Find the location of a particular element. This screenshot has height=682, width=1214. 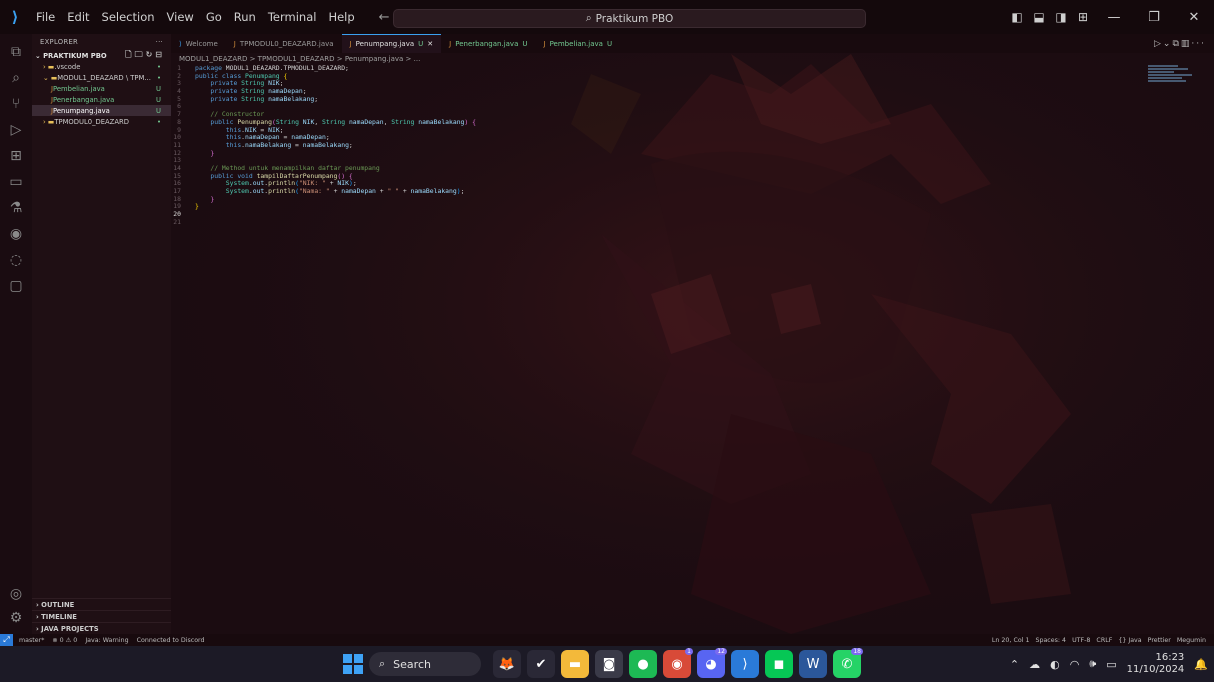

close-tab-icon: ✕ is located at coordinates (430, 44).